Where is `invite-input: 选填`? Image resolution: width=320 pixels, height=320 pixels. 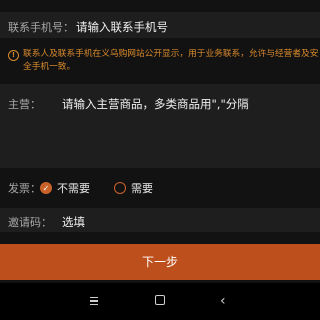 invite-input: 选填 is located at coordinates (73, 222).